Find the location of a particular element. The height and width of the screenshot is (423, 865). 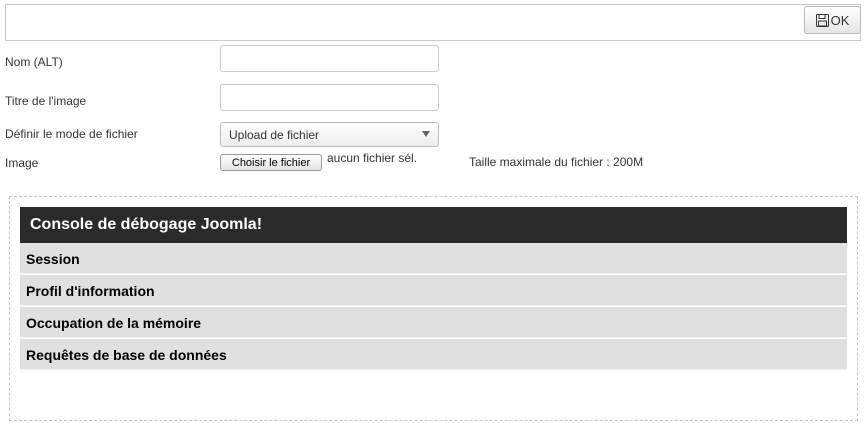

file-mode-select: Upload de fichier is located at coordinates (329, 134).